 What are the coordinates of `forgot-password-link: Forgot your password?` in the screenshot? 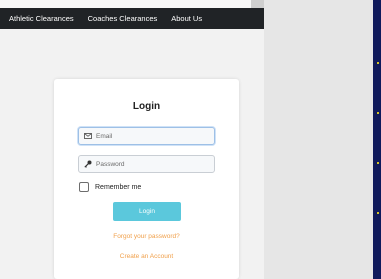 It's located at (146, 236).